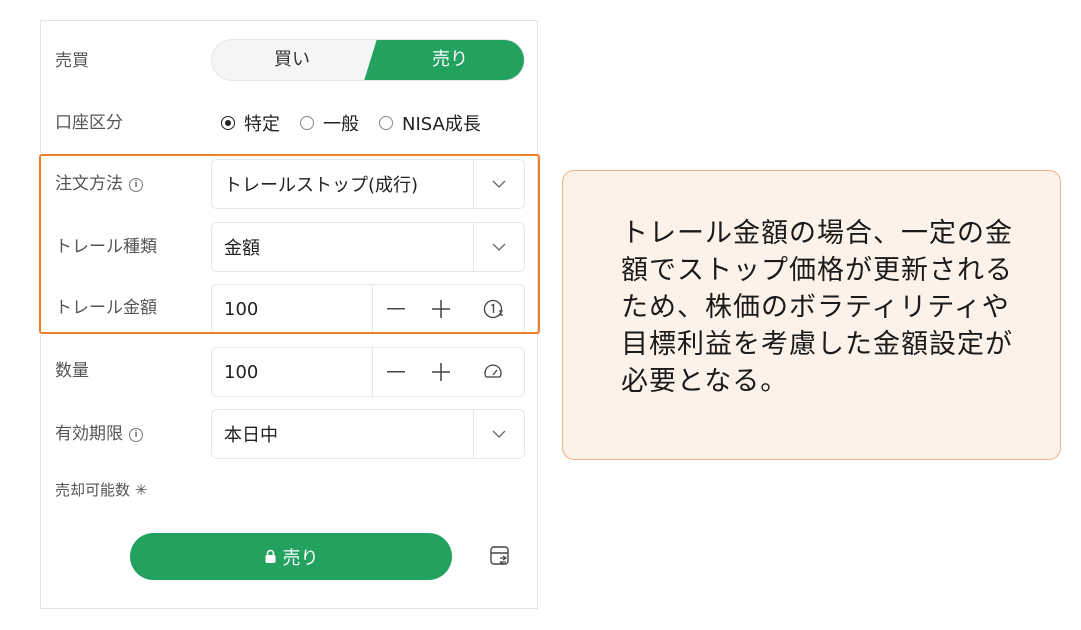 This screenshot has height=630, width=1081. I want to click on trail-type-dropdown, so click(498, 247).